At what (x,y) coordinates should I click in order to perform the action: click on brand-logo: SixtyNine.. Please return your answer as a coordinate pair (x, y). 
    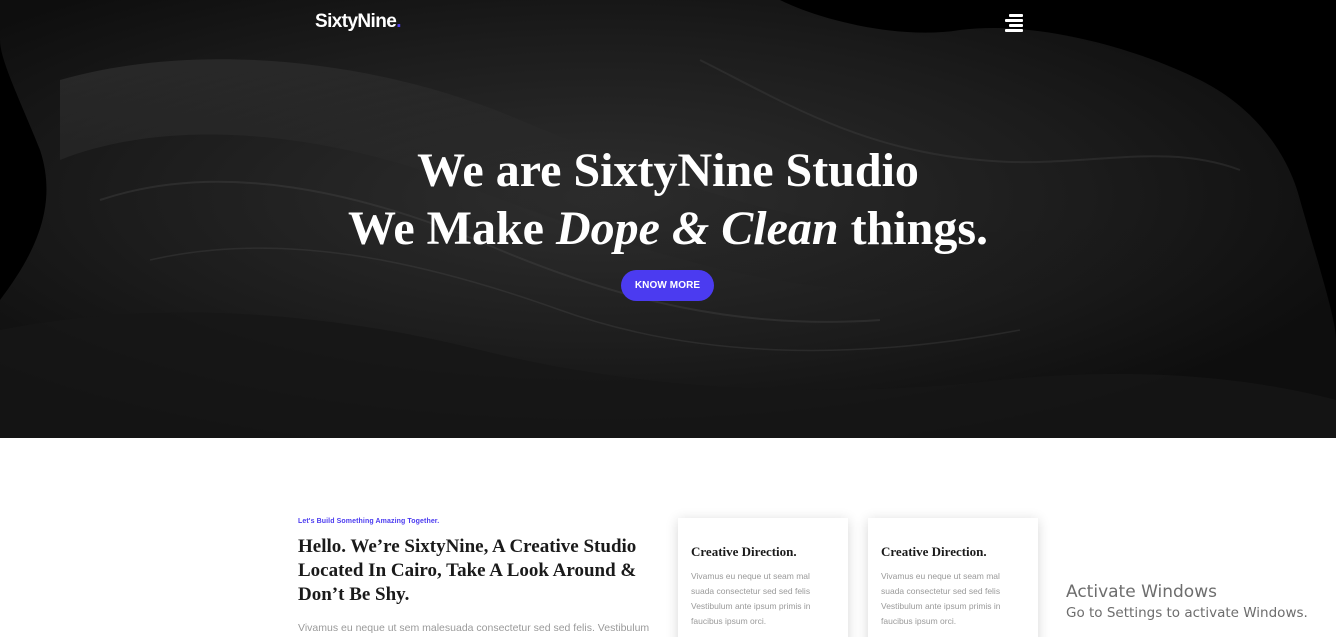
    Looking at the image, I should click on (358, 22).